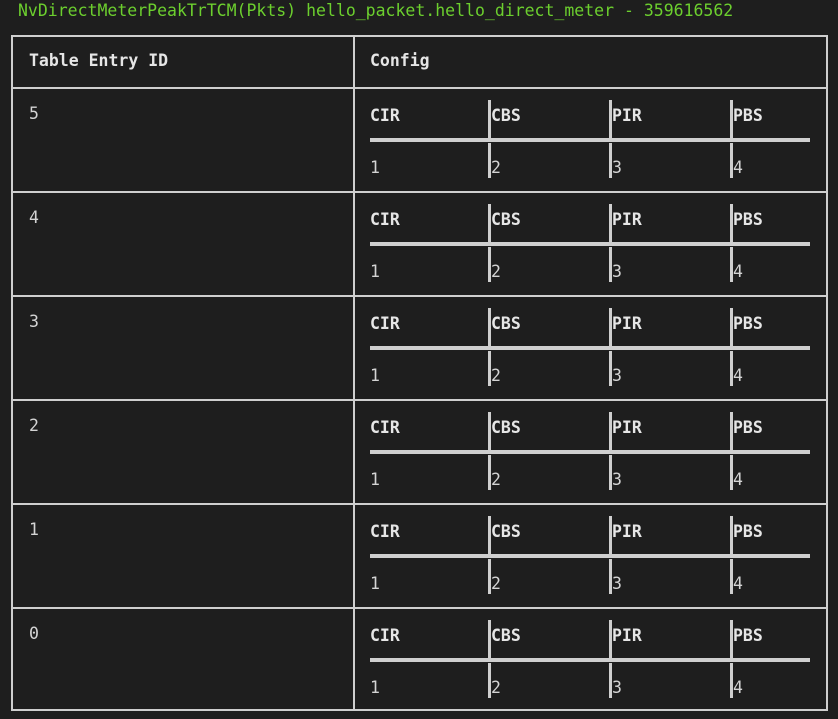 This screenshot has height=719, width=838. I want to click on entry-id: 3, so click(34, 321).